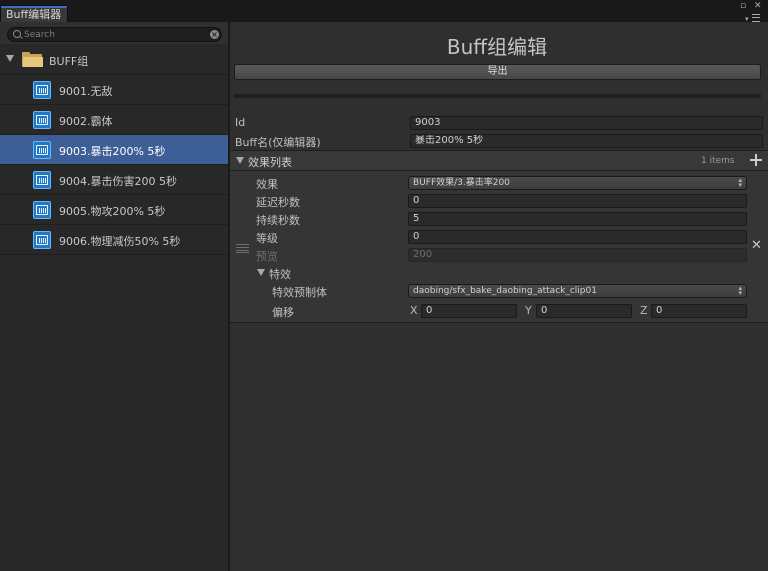  Describe the element at coordinates (505, 291) in the screenshot. I see `prefab-dropdown-value: daobing/sfx_bake_daobing_attack_clip01` at that location.